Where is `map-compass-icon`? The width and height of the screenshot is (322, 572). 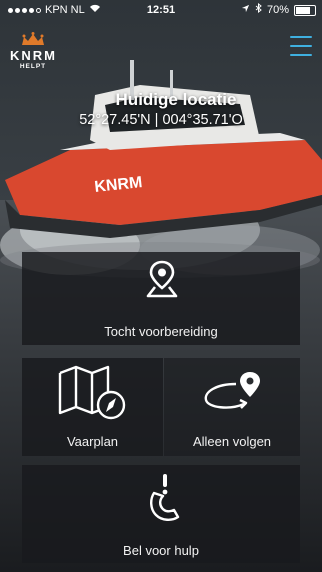 map-compass-icon is located at coordinates (94, 392).